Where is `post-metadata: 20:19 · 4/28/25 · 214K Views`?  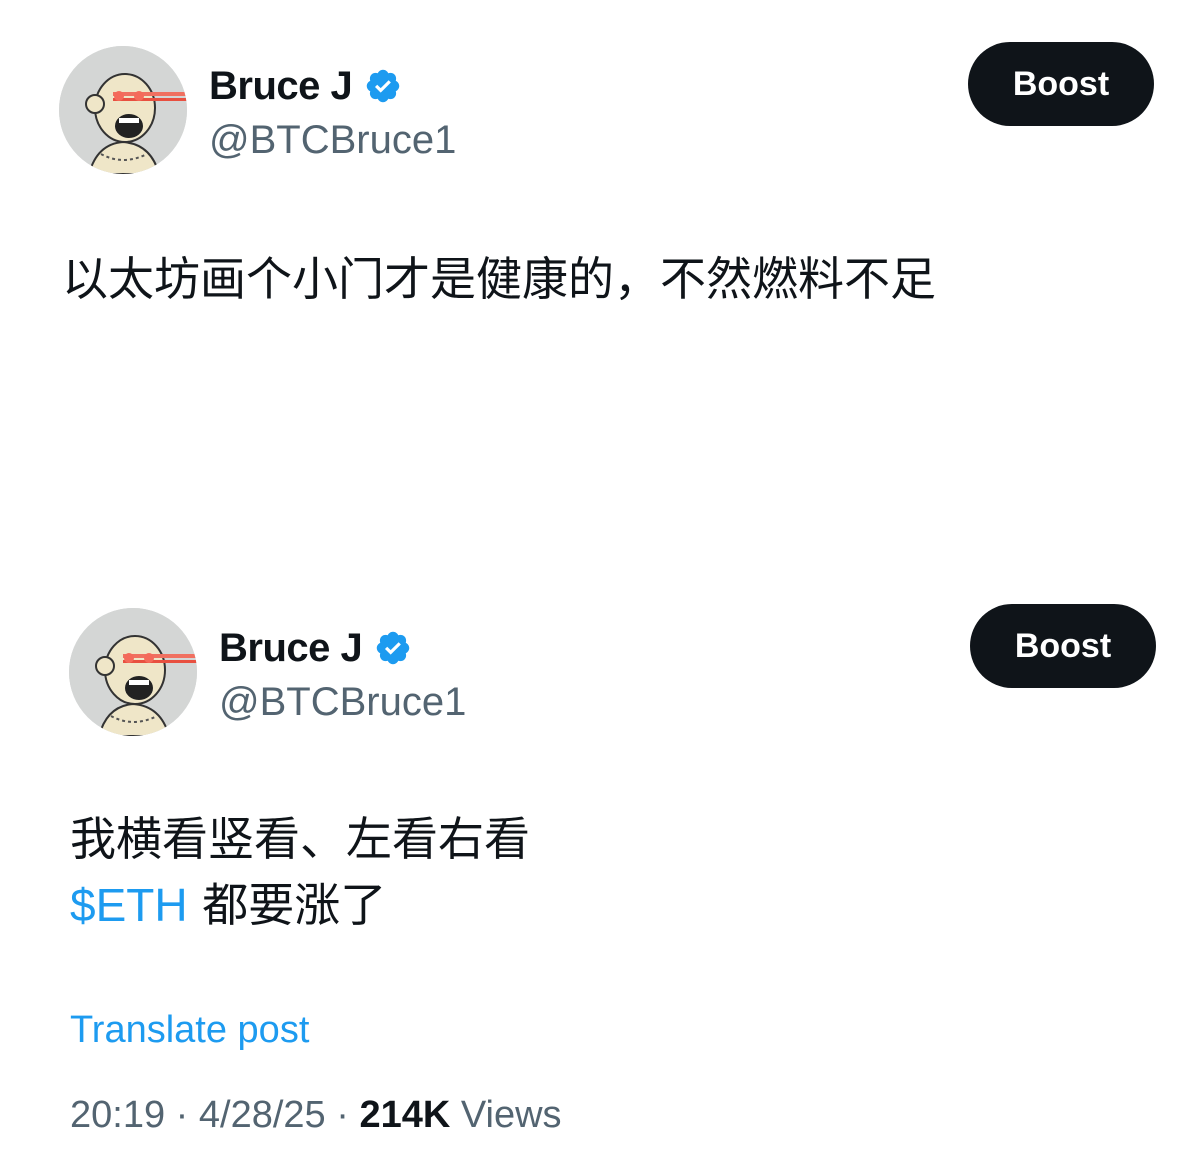 post-metadata: 20:19 · 4/28/25 · 214K Views is located at coordinates (316, 1115).